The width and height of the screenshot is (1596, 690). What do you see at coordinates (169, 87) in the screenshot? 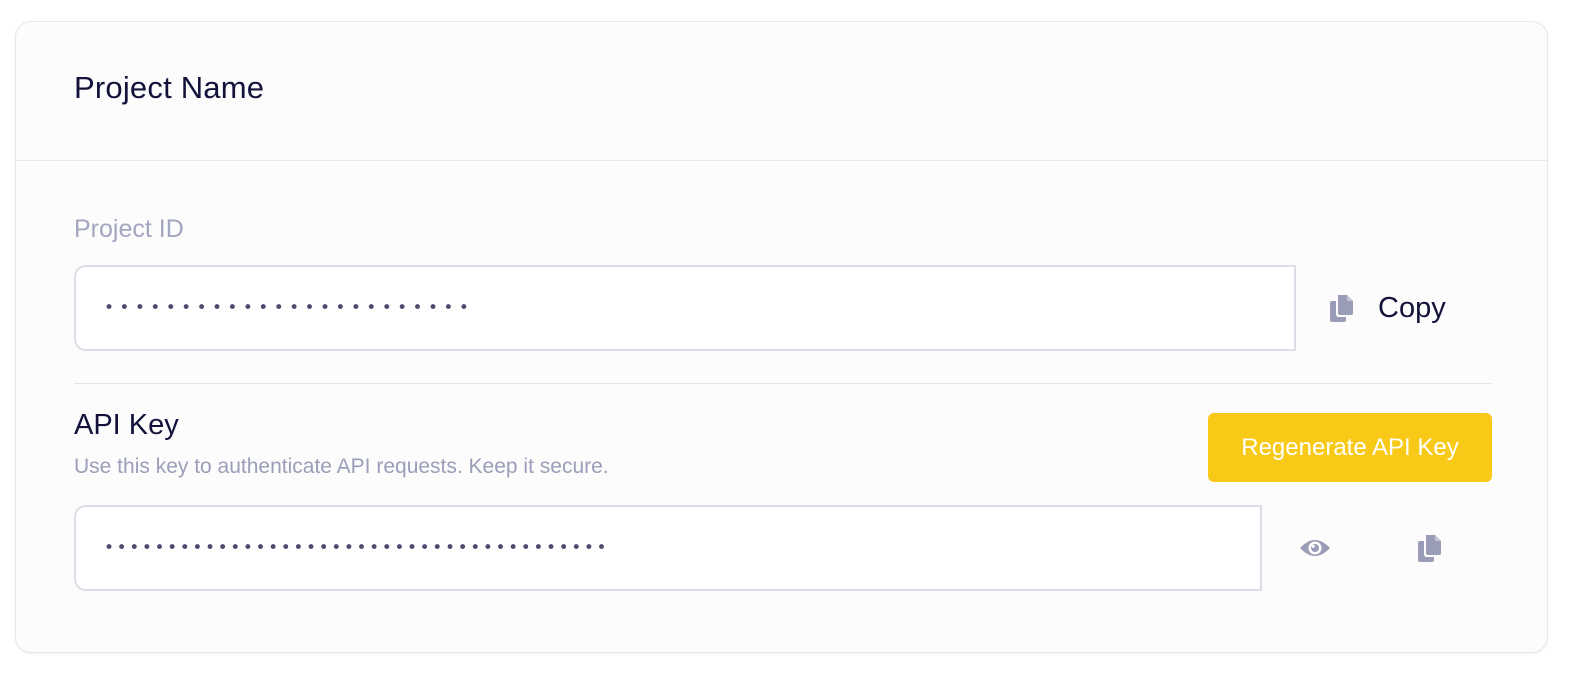
I see `page-title: Project Name` at bounding box center [169, 87].